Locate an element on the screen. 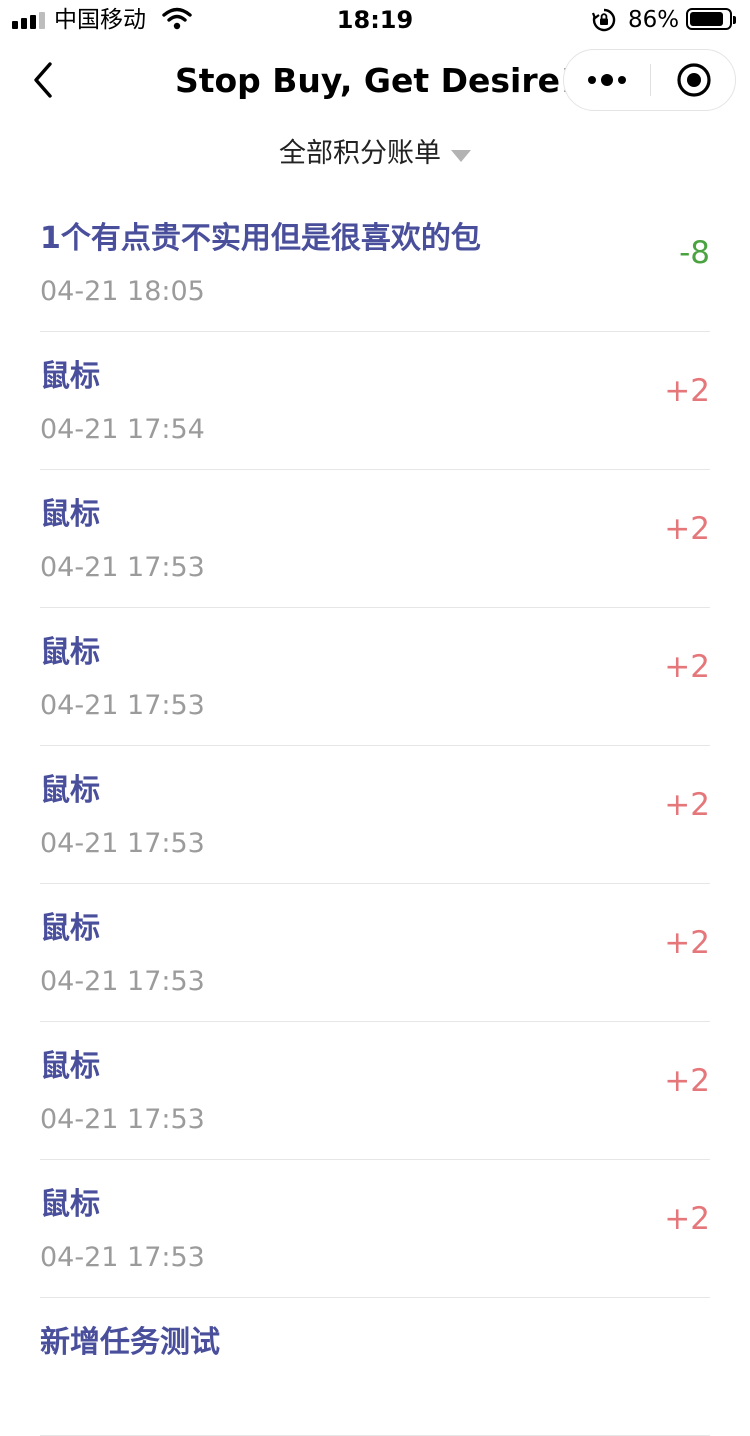 This screenshot has height=1436, width=750. more-icon is located at coordinates (592, 80).